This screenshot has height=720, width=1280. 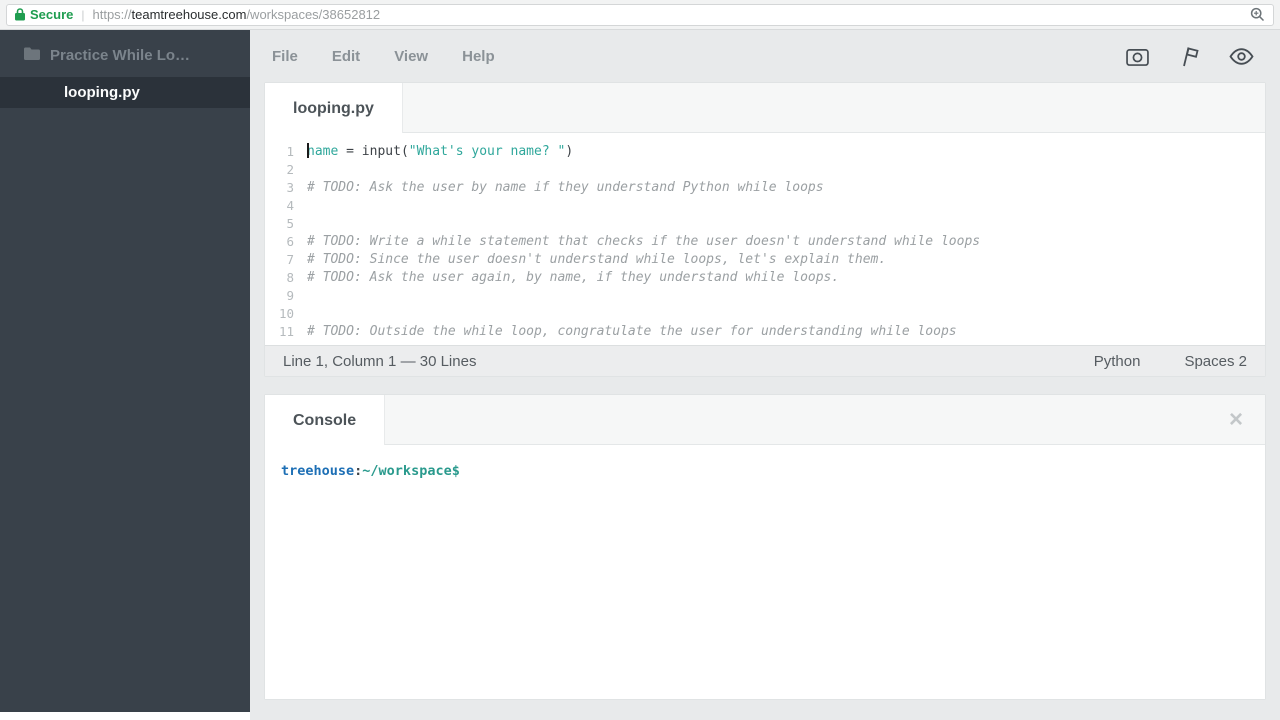 I want to click on line-number: 7, so click(x=290, y=259).